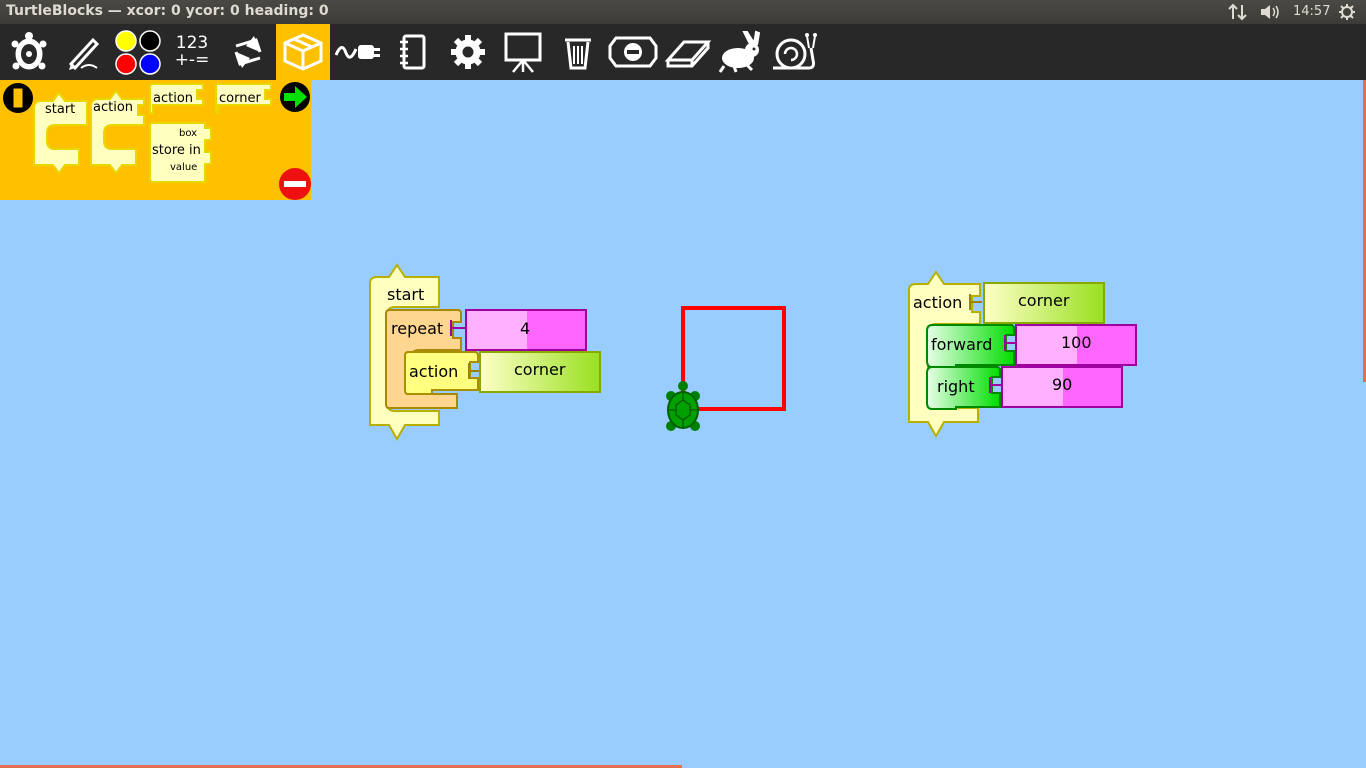  Describe the element at coordinates (29, 52) in the screenshot. I see `activity-icon` at that location.